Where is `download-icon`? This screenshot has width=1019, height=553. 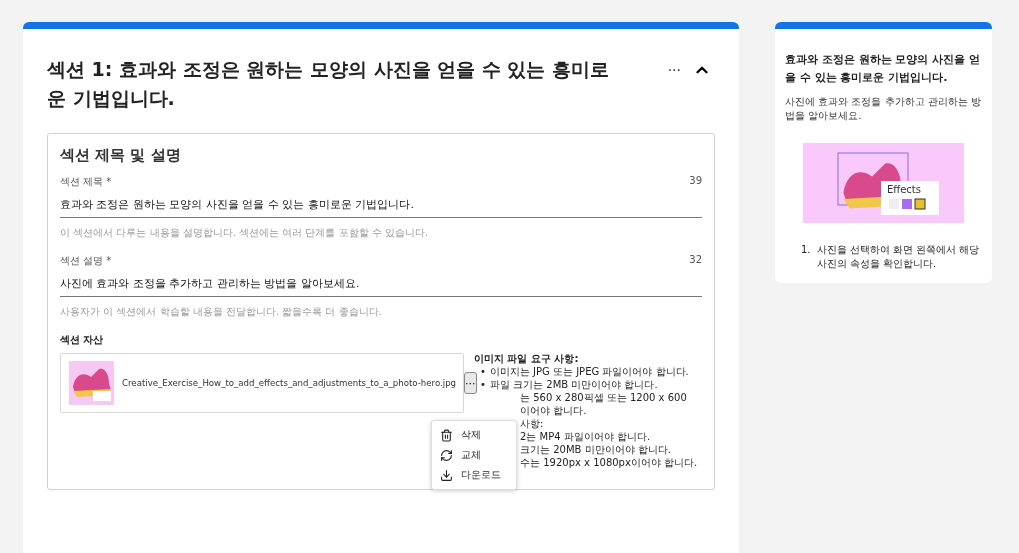 download-icon is located at coordinates (446, 475).